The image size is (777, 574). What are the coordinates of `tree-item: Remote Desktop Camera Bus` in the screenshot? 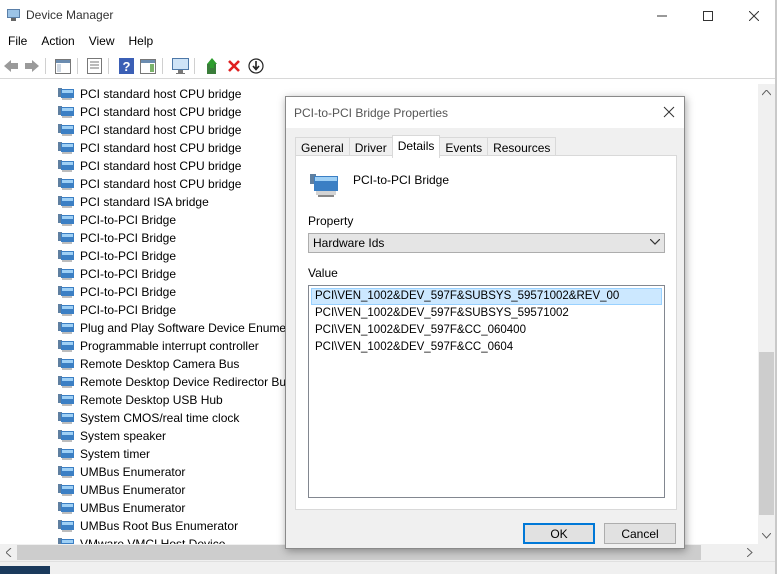 It's located at (148, 364).